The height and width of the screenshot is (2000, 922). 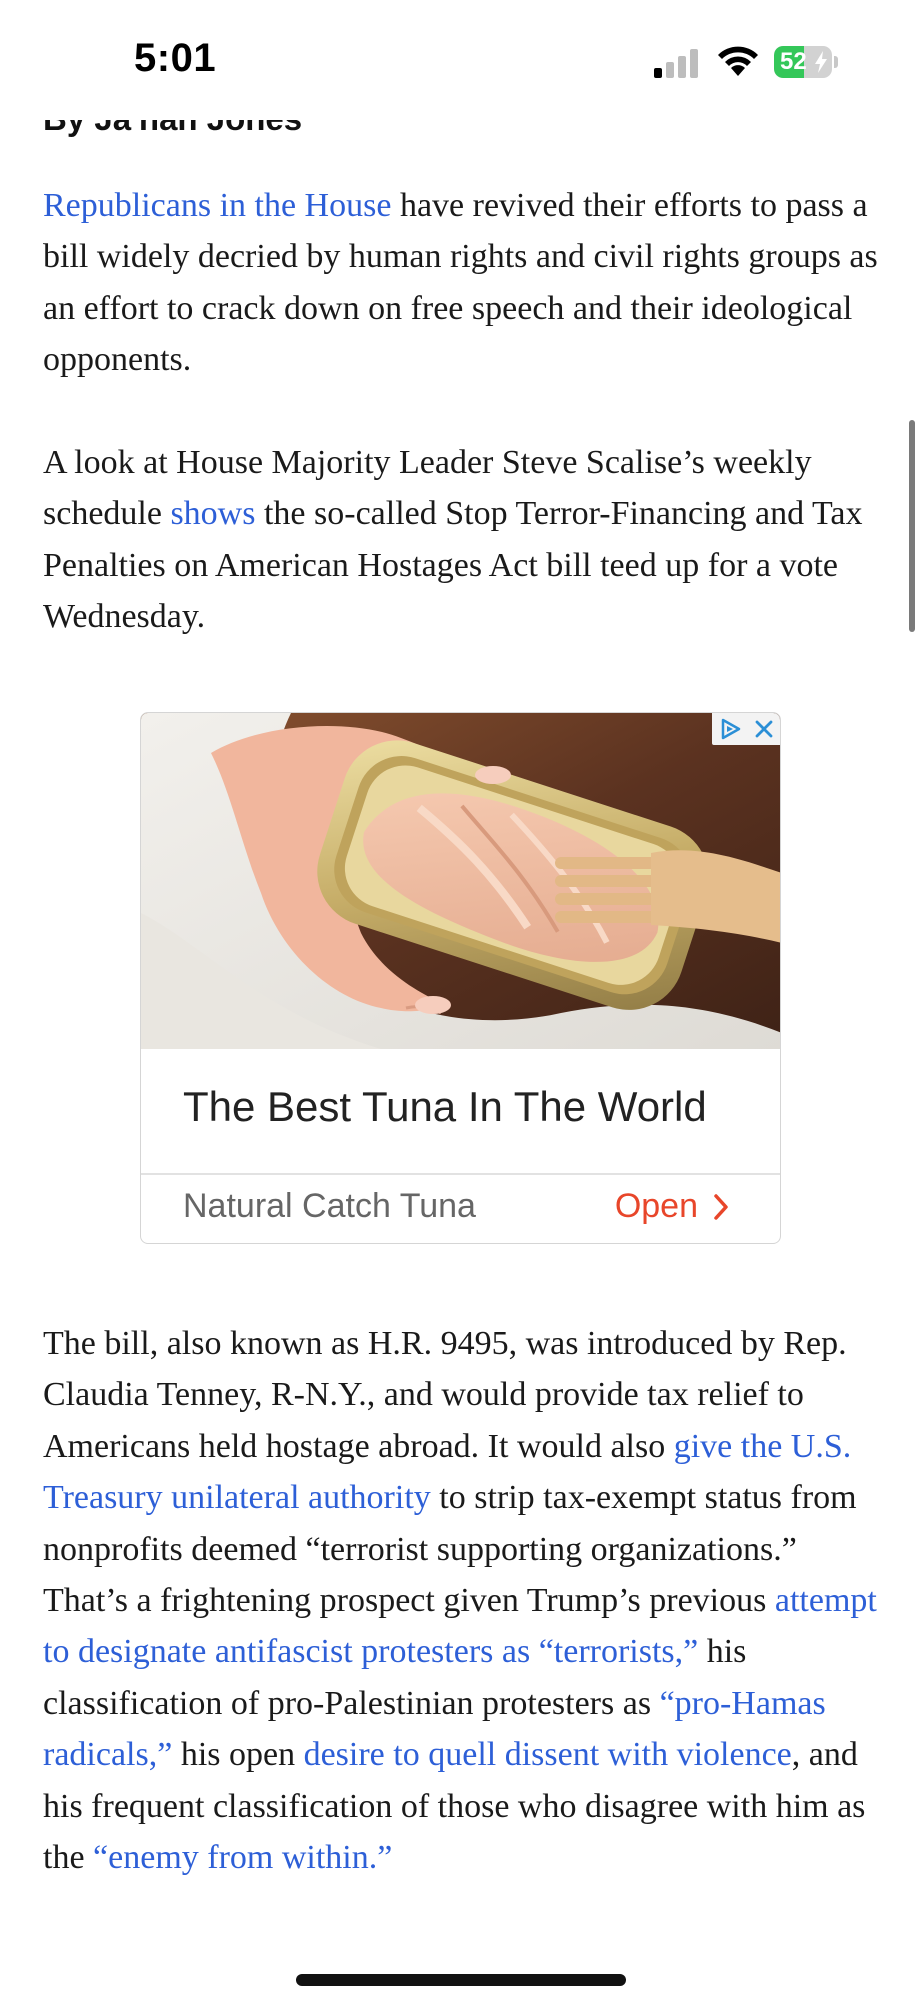 I want to click on ad-open-label: Open, so click(x=656, y=1206).